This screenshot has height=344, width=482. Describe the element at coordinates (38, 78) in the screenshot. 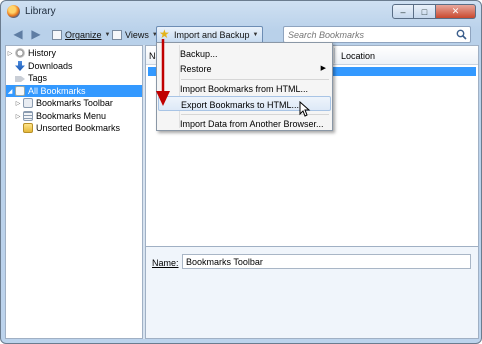

I see `sidebar-item-label: Tags` at that location.